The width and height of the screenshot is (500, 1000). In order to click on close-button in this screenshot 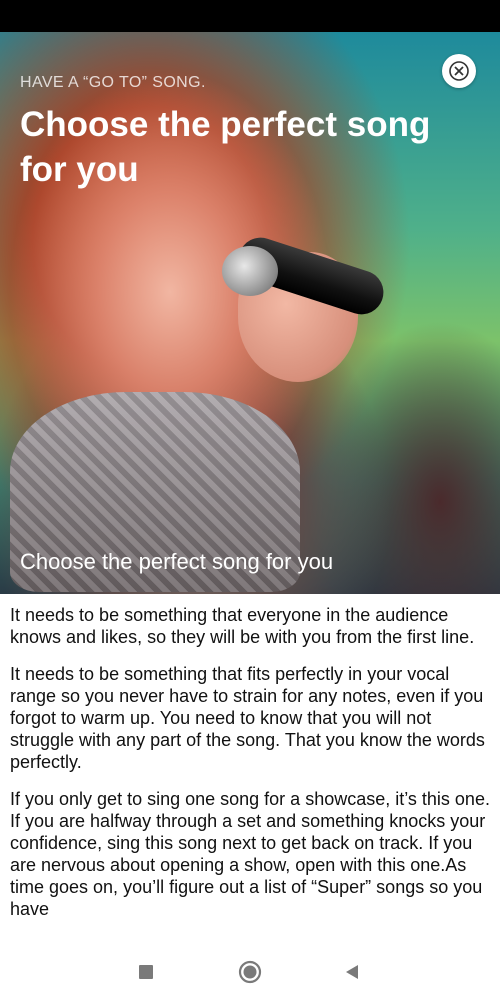, I will do `click(459, 71)`.